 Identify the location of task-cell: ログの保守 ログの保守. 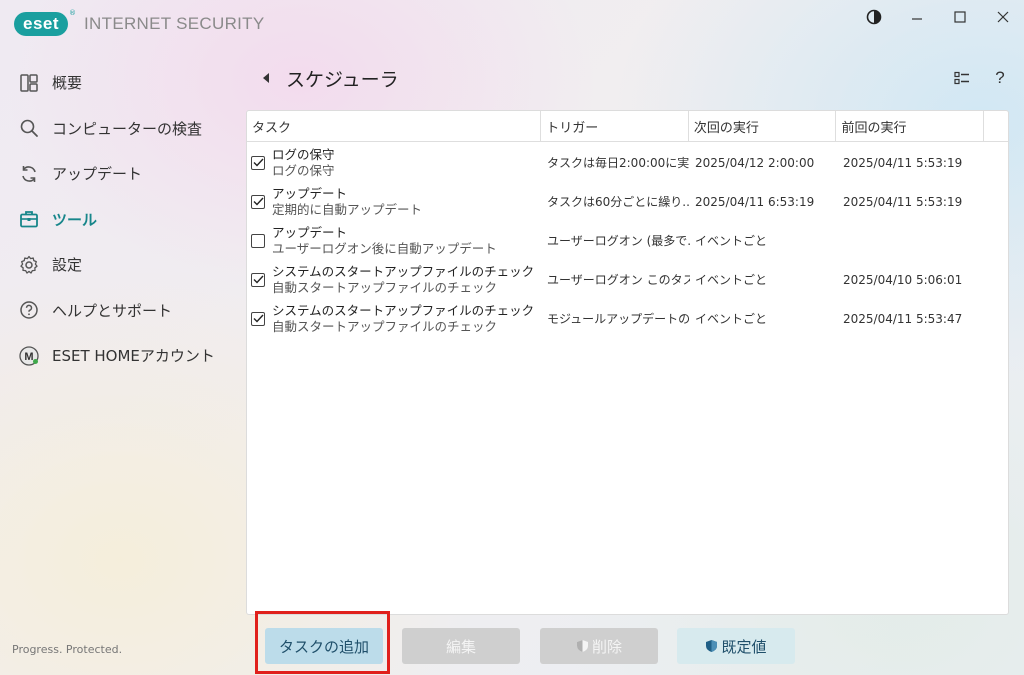
(394, 163).